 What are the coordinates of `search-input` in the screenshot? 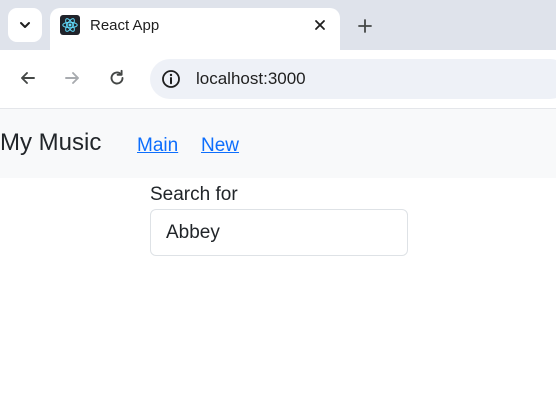 It's located at (279, 232).